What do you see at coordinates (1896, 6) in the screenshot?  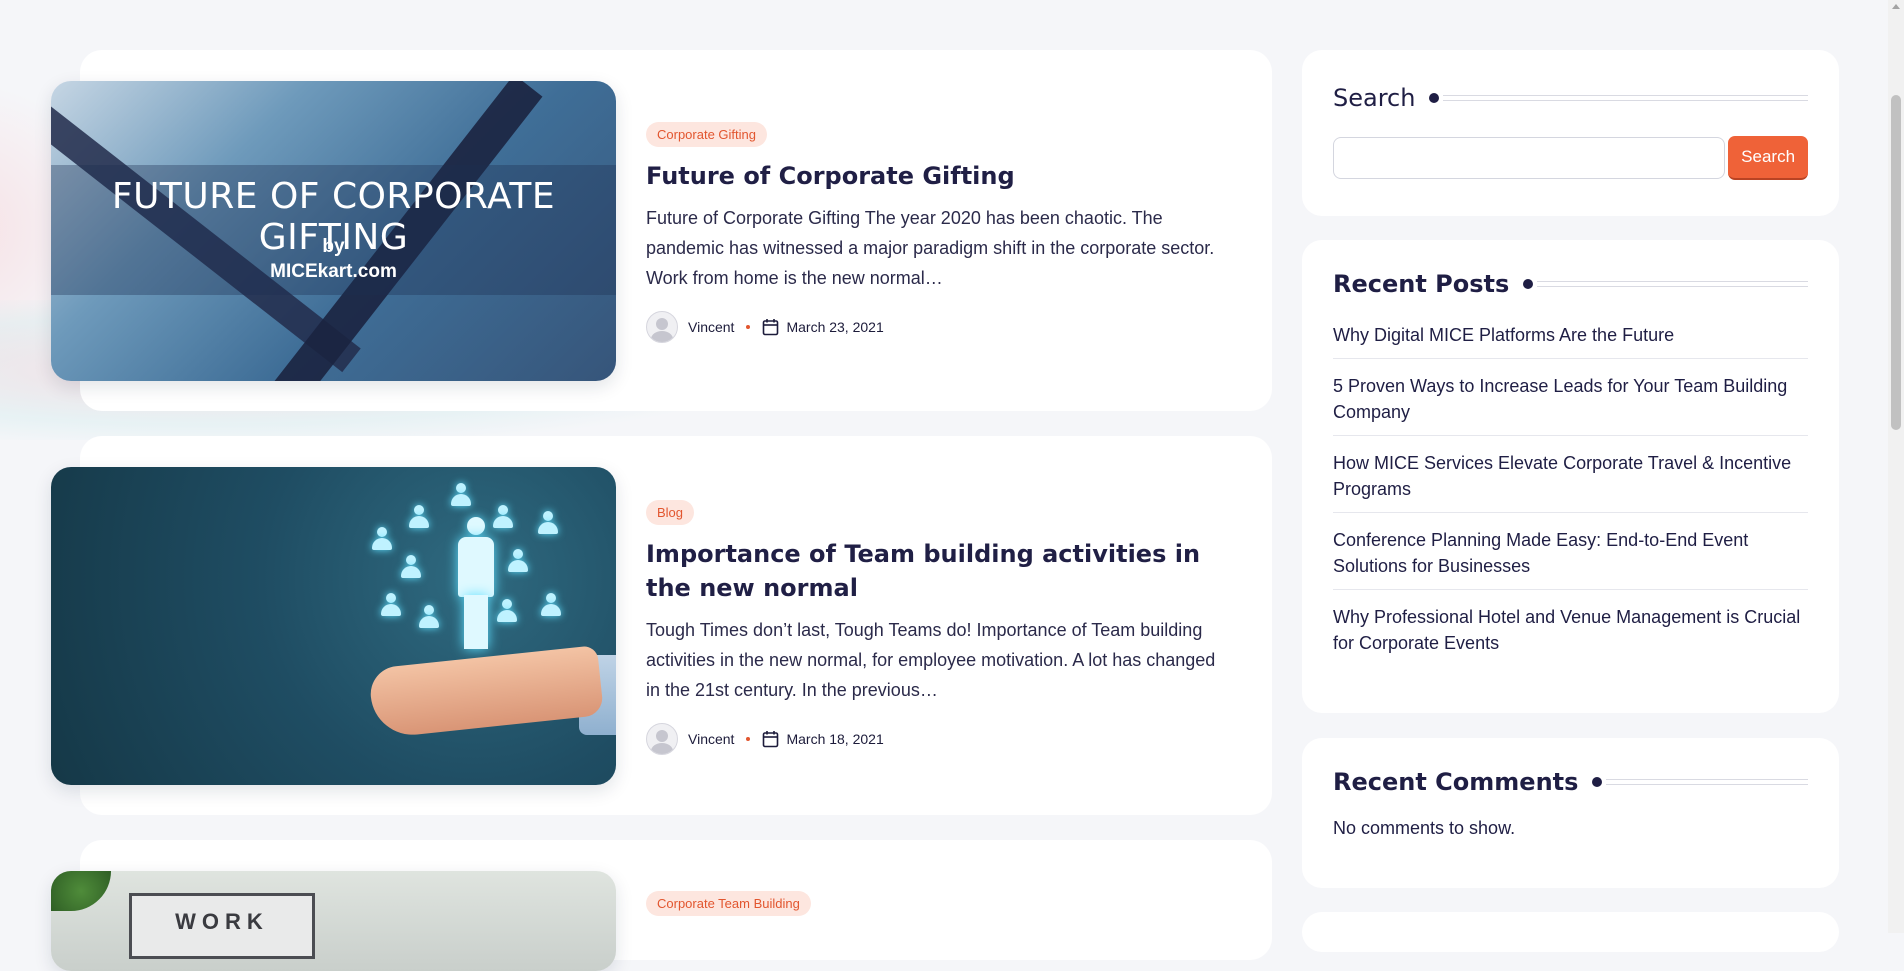 I see `scroll-up-arrow-icon` at bounding box center [1896, 6].